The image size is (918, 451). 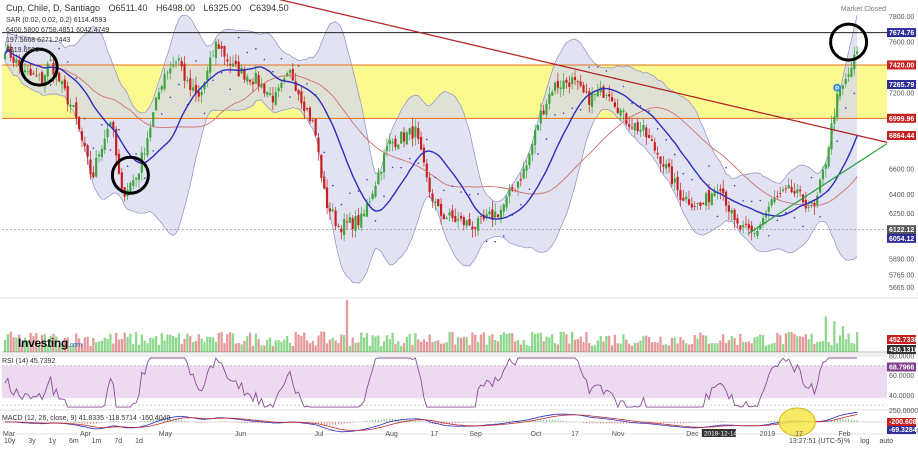 What do you see at coordinates (901, 33) in the screenshot?
I see `price-marker-label: 7674.76` at bounding box center [901, 33].